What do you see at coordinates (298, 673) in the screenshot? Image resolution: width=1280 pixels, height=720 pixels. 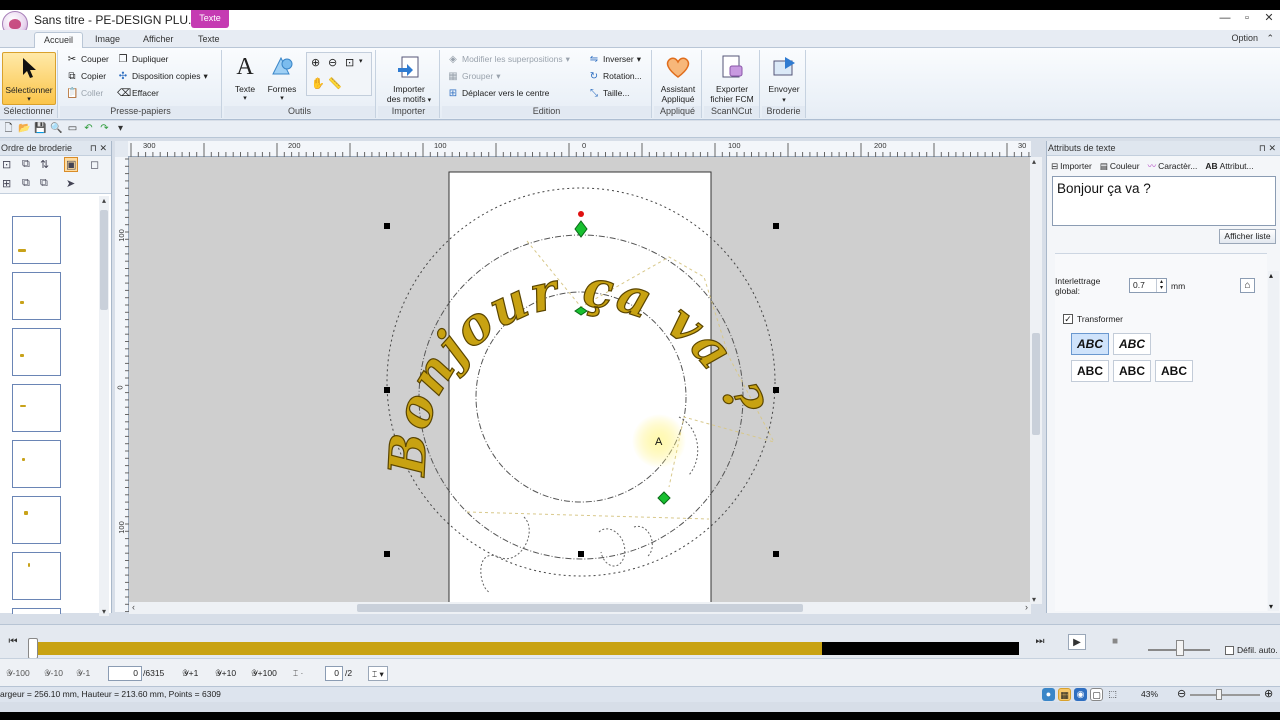 I see `color-prev-icon: ⌶ ·` at bounding box center [298, 673].